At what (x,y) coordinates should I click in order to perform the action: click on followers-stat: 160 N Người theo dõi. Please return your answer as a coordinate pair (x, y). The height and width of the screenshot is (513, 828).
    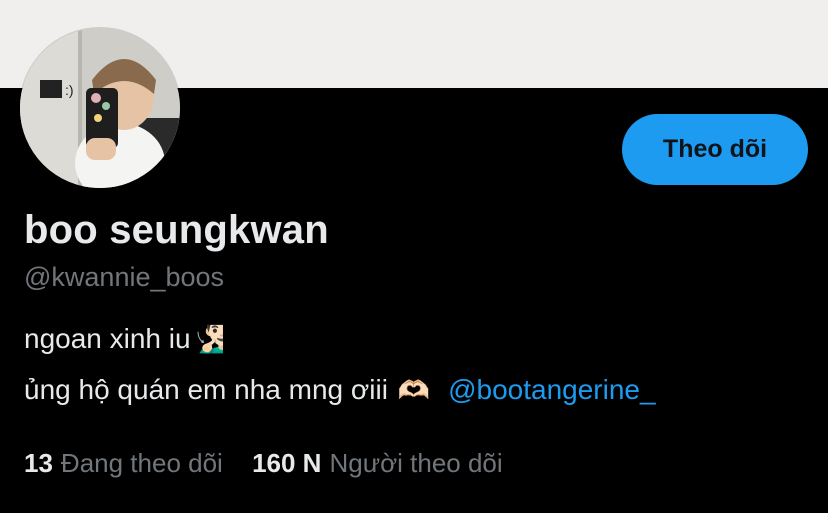
    Looking at the image, I should click on (377, 463).